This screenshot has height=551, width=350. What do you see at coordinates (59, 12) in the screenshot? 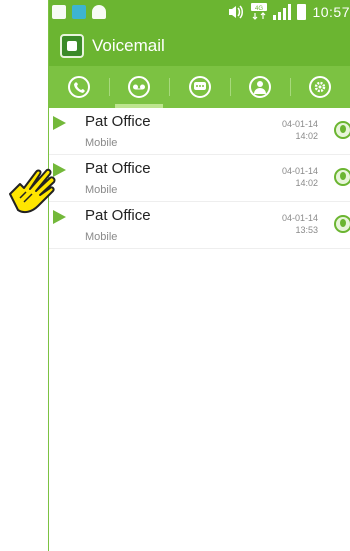
I see `gallery-icon` at bounding box center [59, 12].